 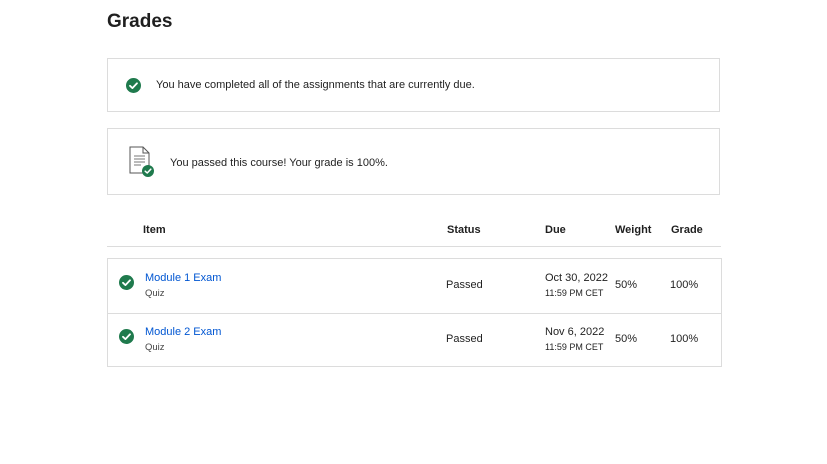 What do you see at coordinates (555, 230) in the screenshot?
I see `column-header-due: Due` at bounding box center [555, 230].